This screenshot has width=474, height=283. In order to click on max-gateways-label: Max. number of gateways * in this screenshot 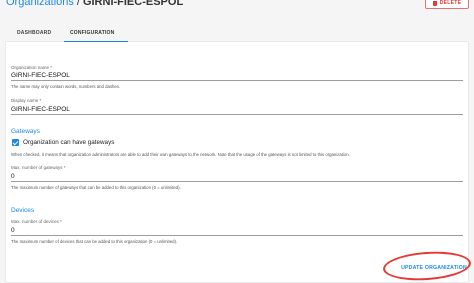, I will do `click(38, 167)`.